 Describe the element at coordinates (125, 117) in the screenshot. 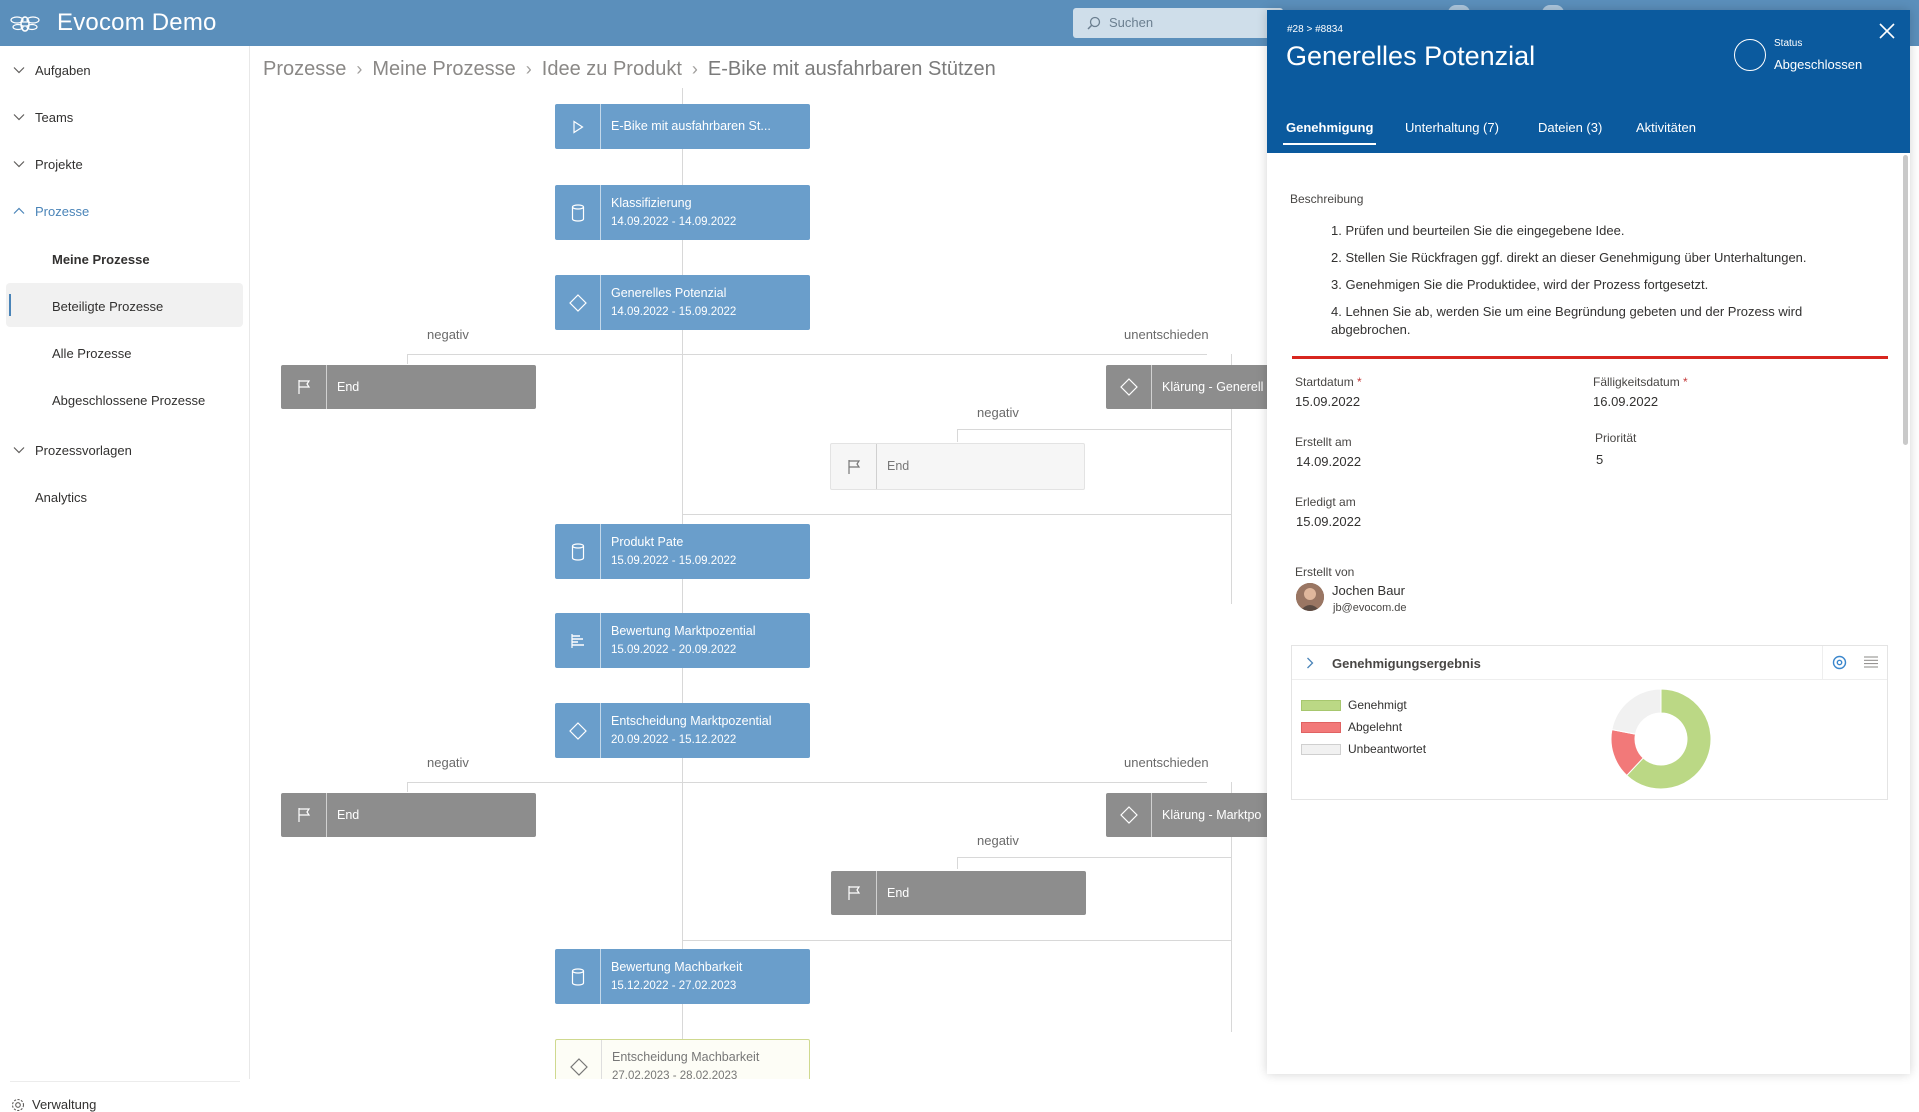

I see `sidebar-item-teams: Teams` at that location.